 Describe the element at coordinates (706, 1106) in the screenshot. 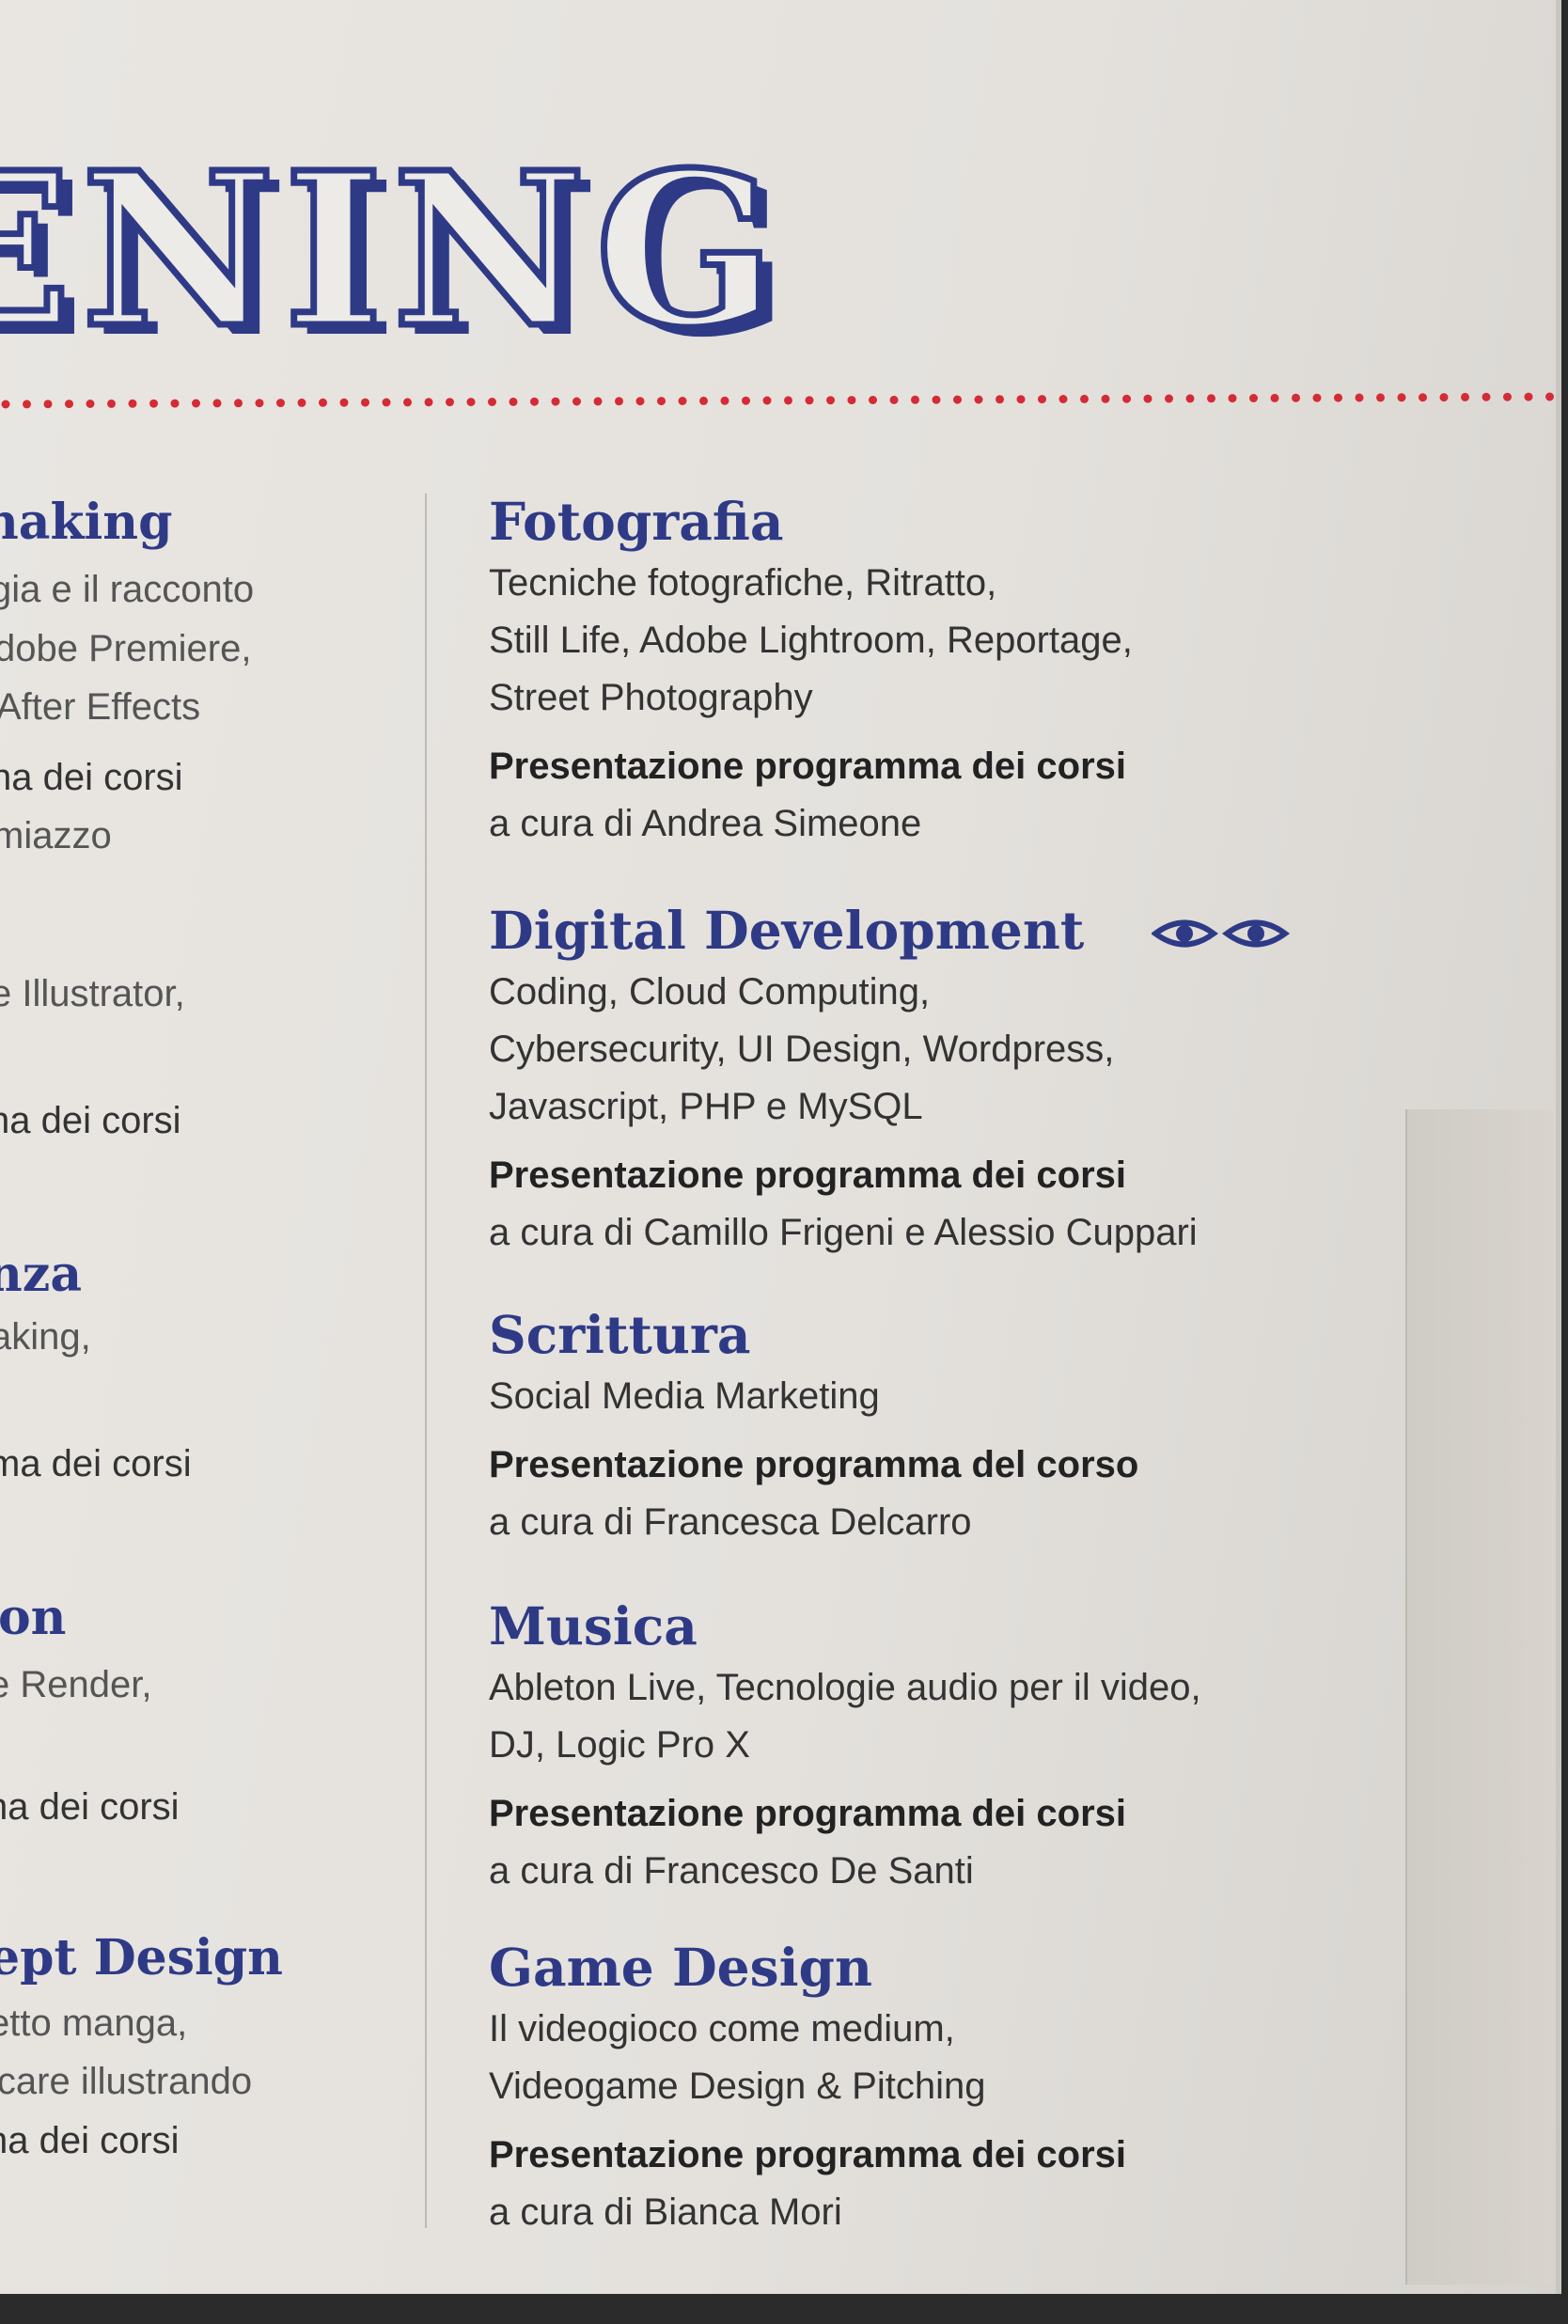

I see `topic-line: Javascript, PHP e MySQL` at that location.